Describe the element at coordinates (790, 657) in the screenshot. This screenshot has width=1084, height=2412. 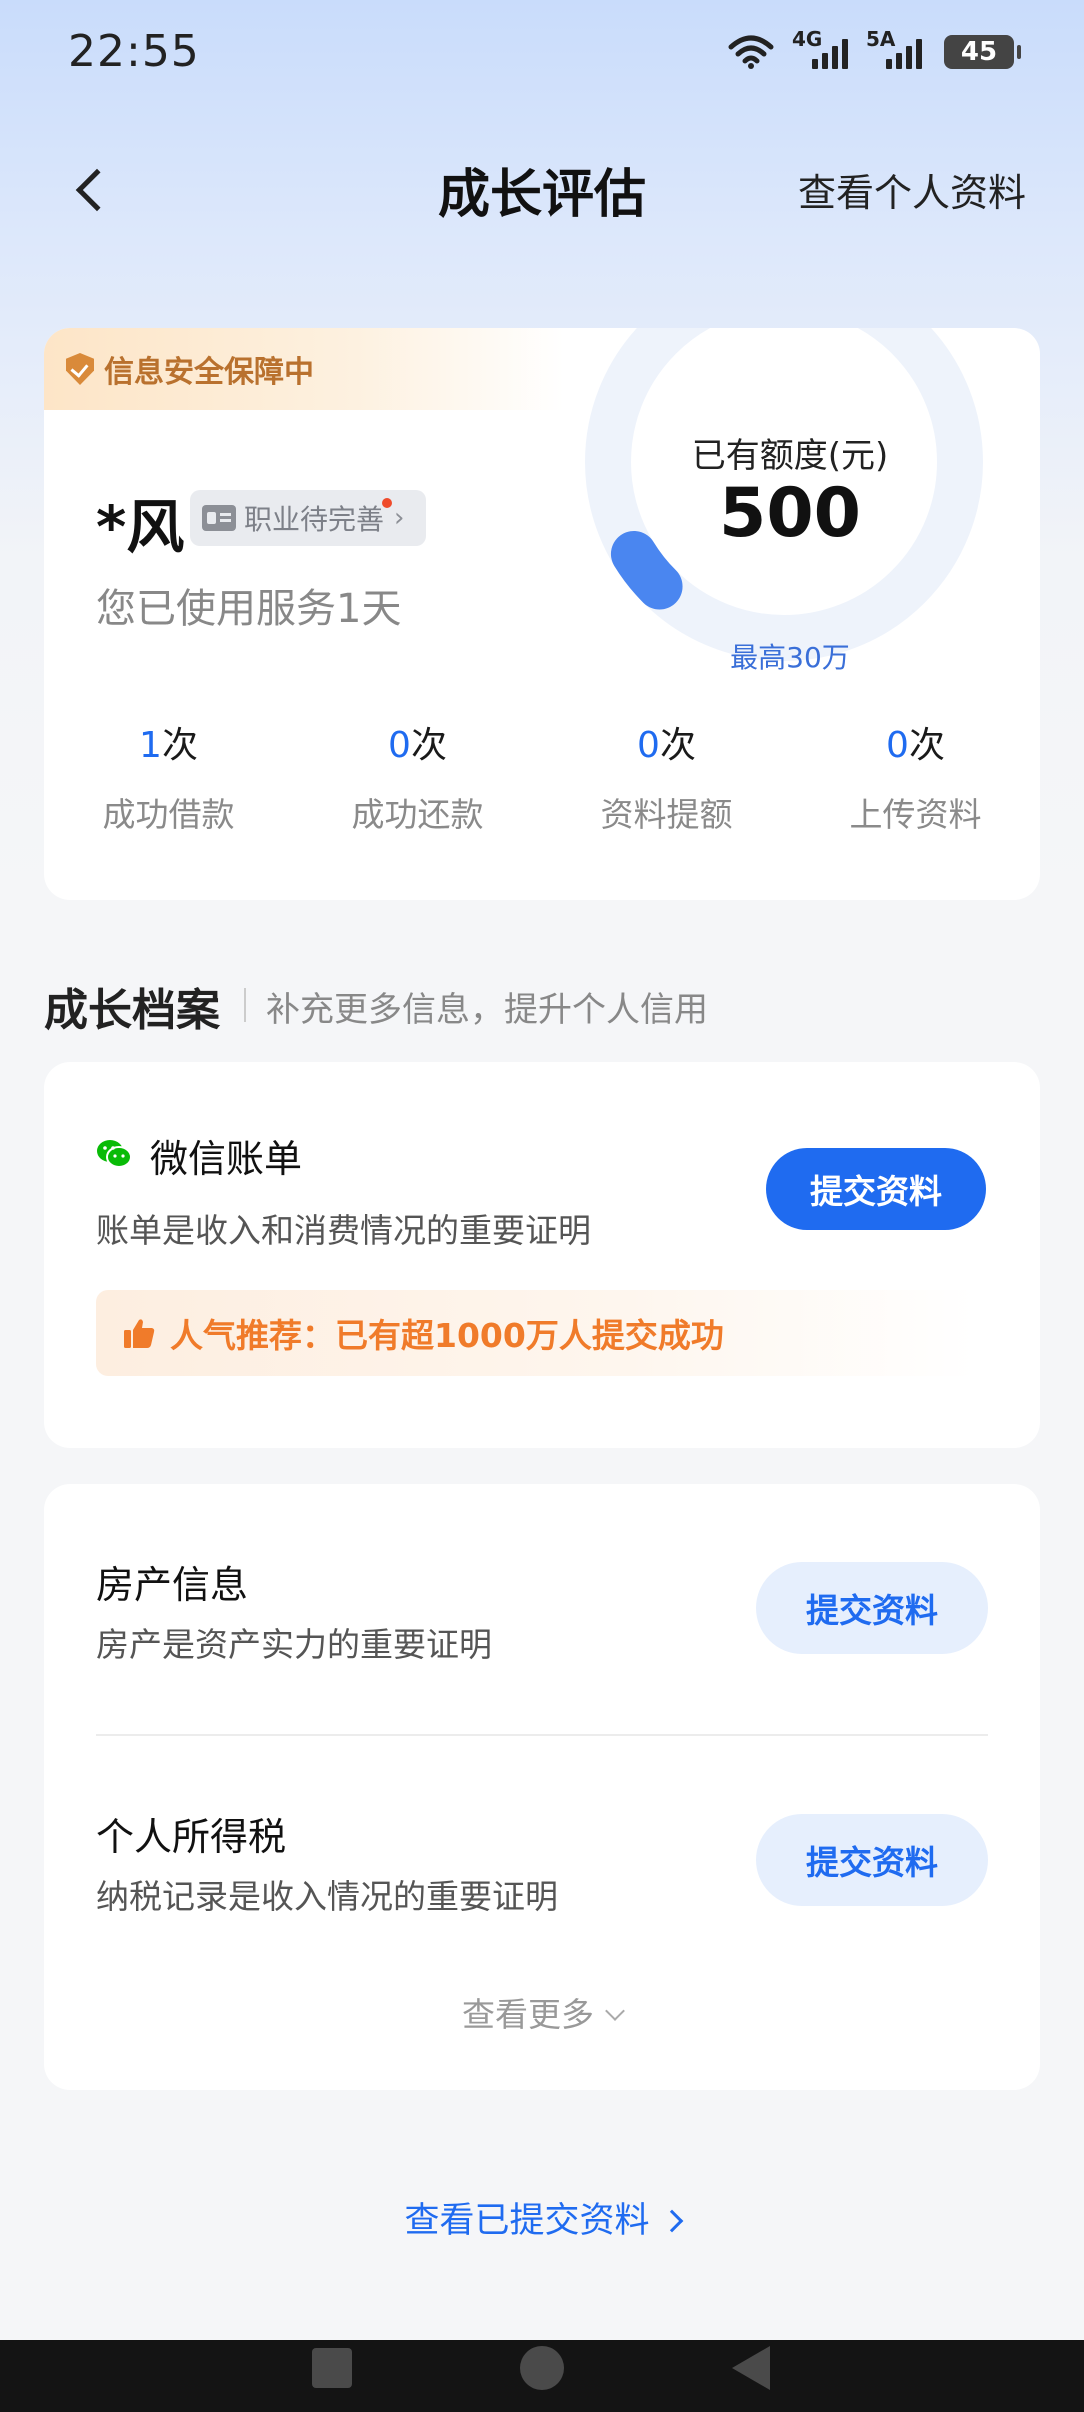
I see `limit-max: 最高30万` at that location.